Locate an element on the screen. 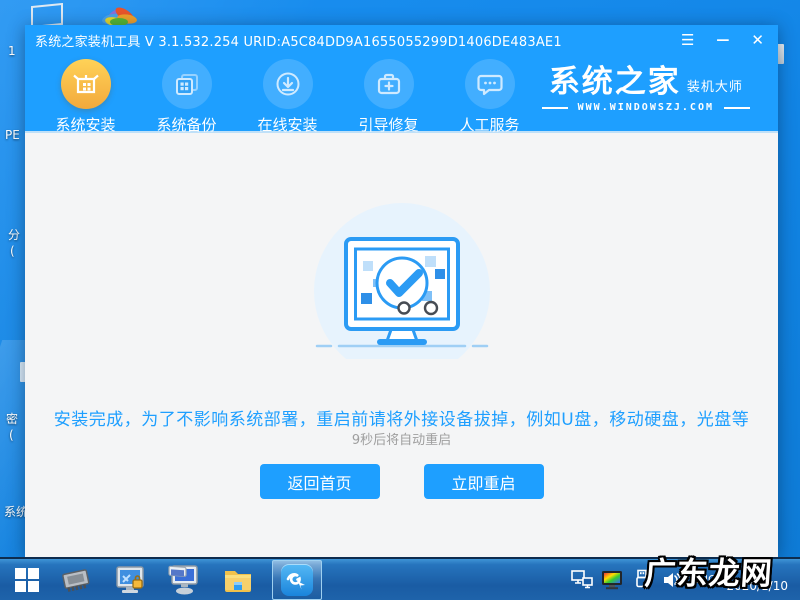 The image size is (800, 600). system-tray: ENG 2020/1/10 is located at coordinates (685, 579).